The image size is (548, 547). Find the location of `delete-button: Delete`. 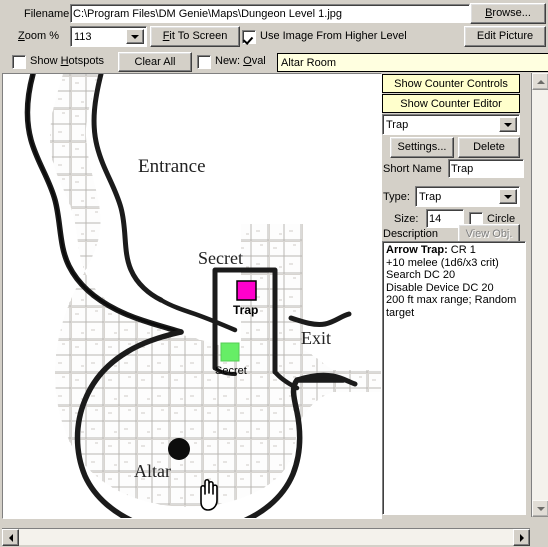

delete-button: Delete is located at coordinates (489, 147).